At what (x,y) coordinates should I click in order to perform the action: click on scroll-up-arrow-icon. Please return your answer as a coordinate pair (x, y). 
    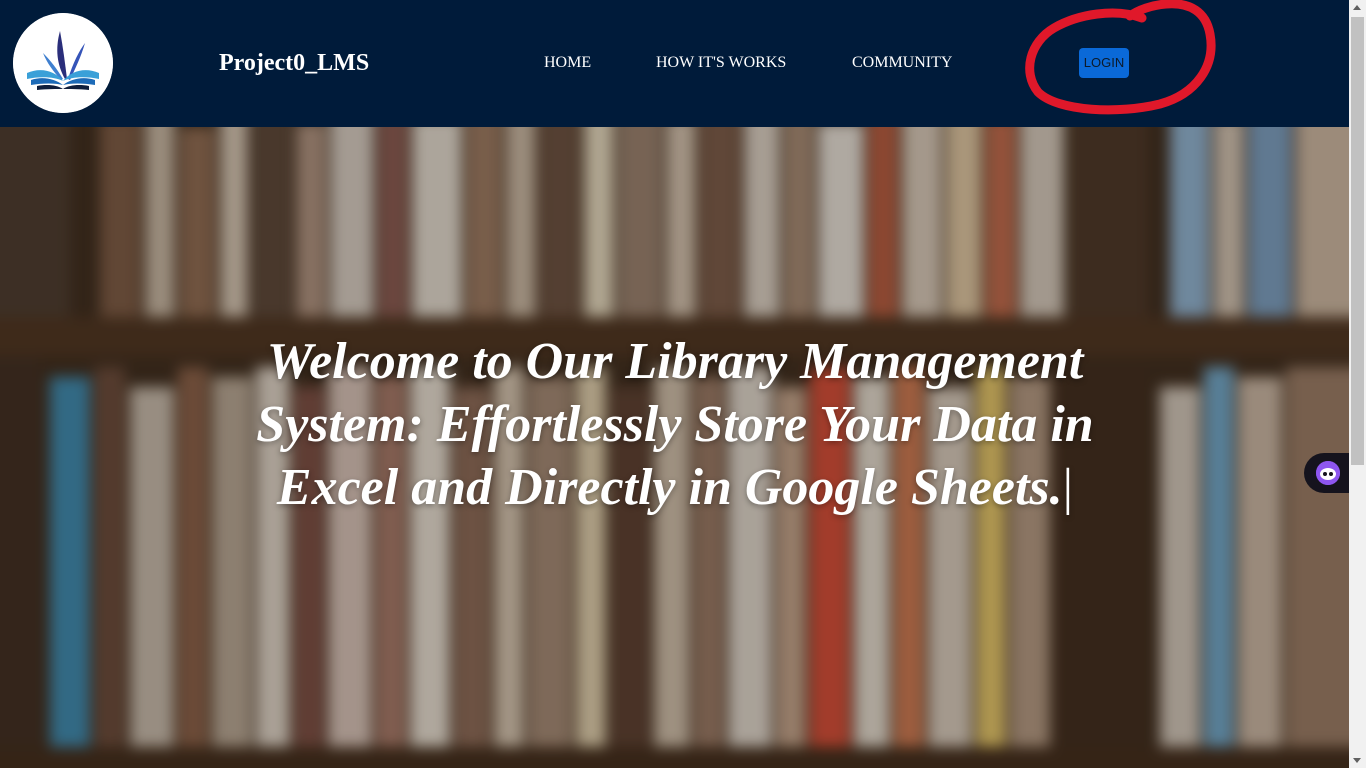
    Looking at the image, I should click on (1357, 7).